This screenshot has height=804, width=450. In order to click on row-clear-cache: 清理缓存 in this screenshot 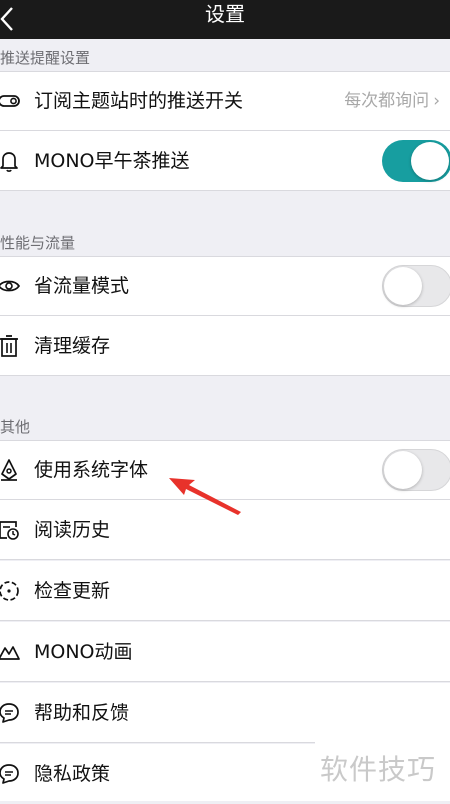, I will do `click(225, 346)`.